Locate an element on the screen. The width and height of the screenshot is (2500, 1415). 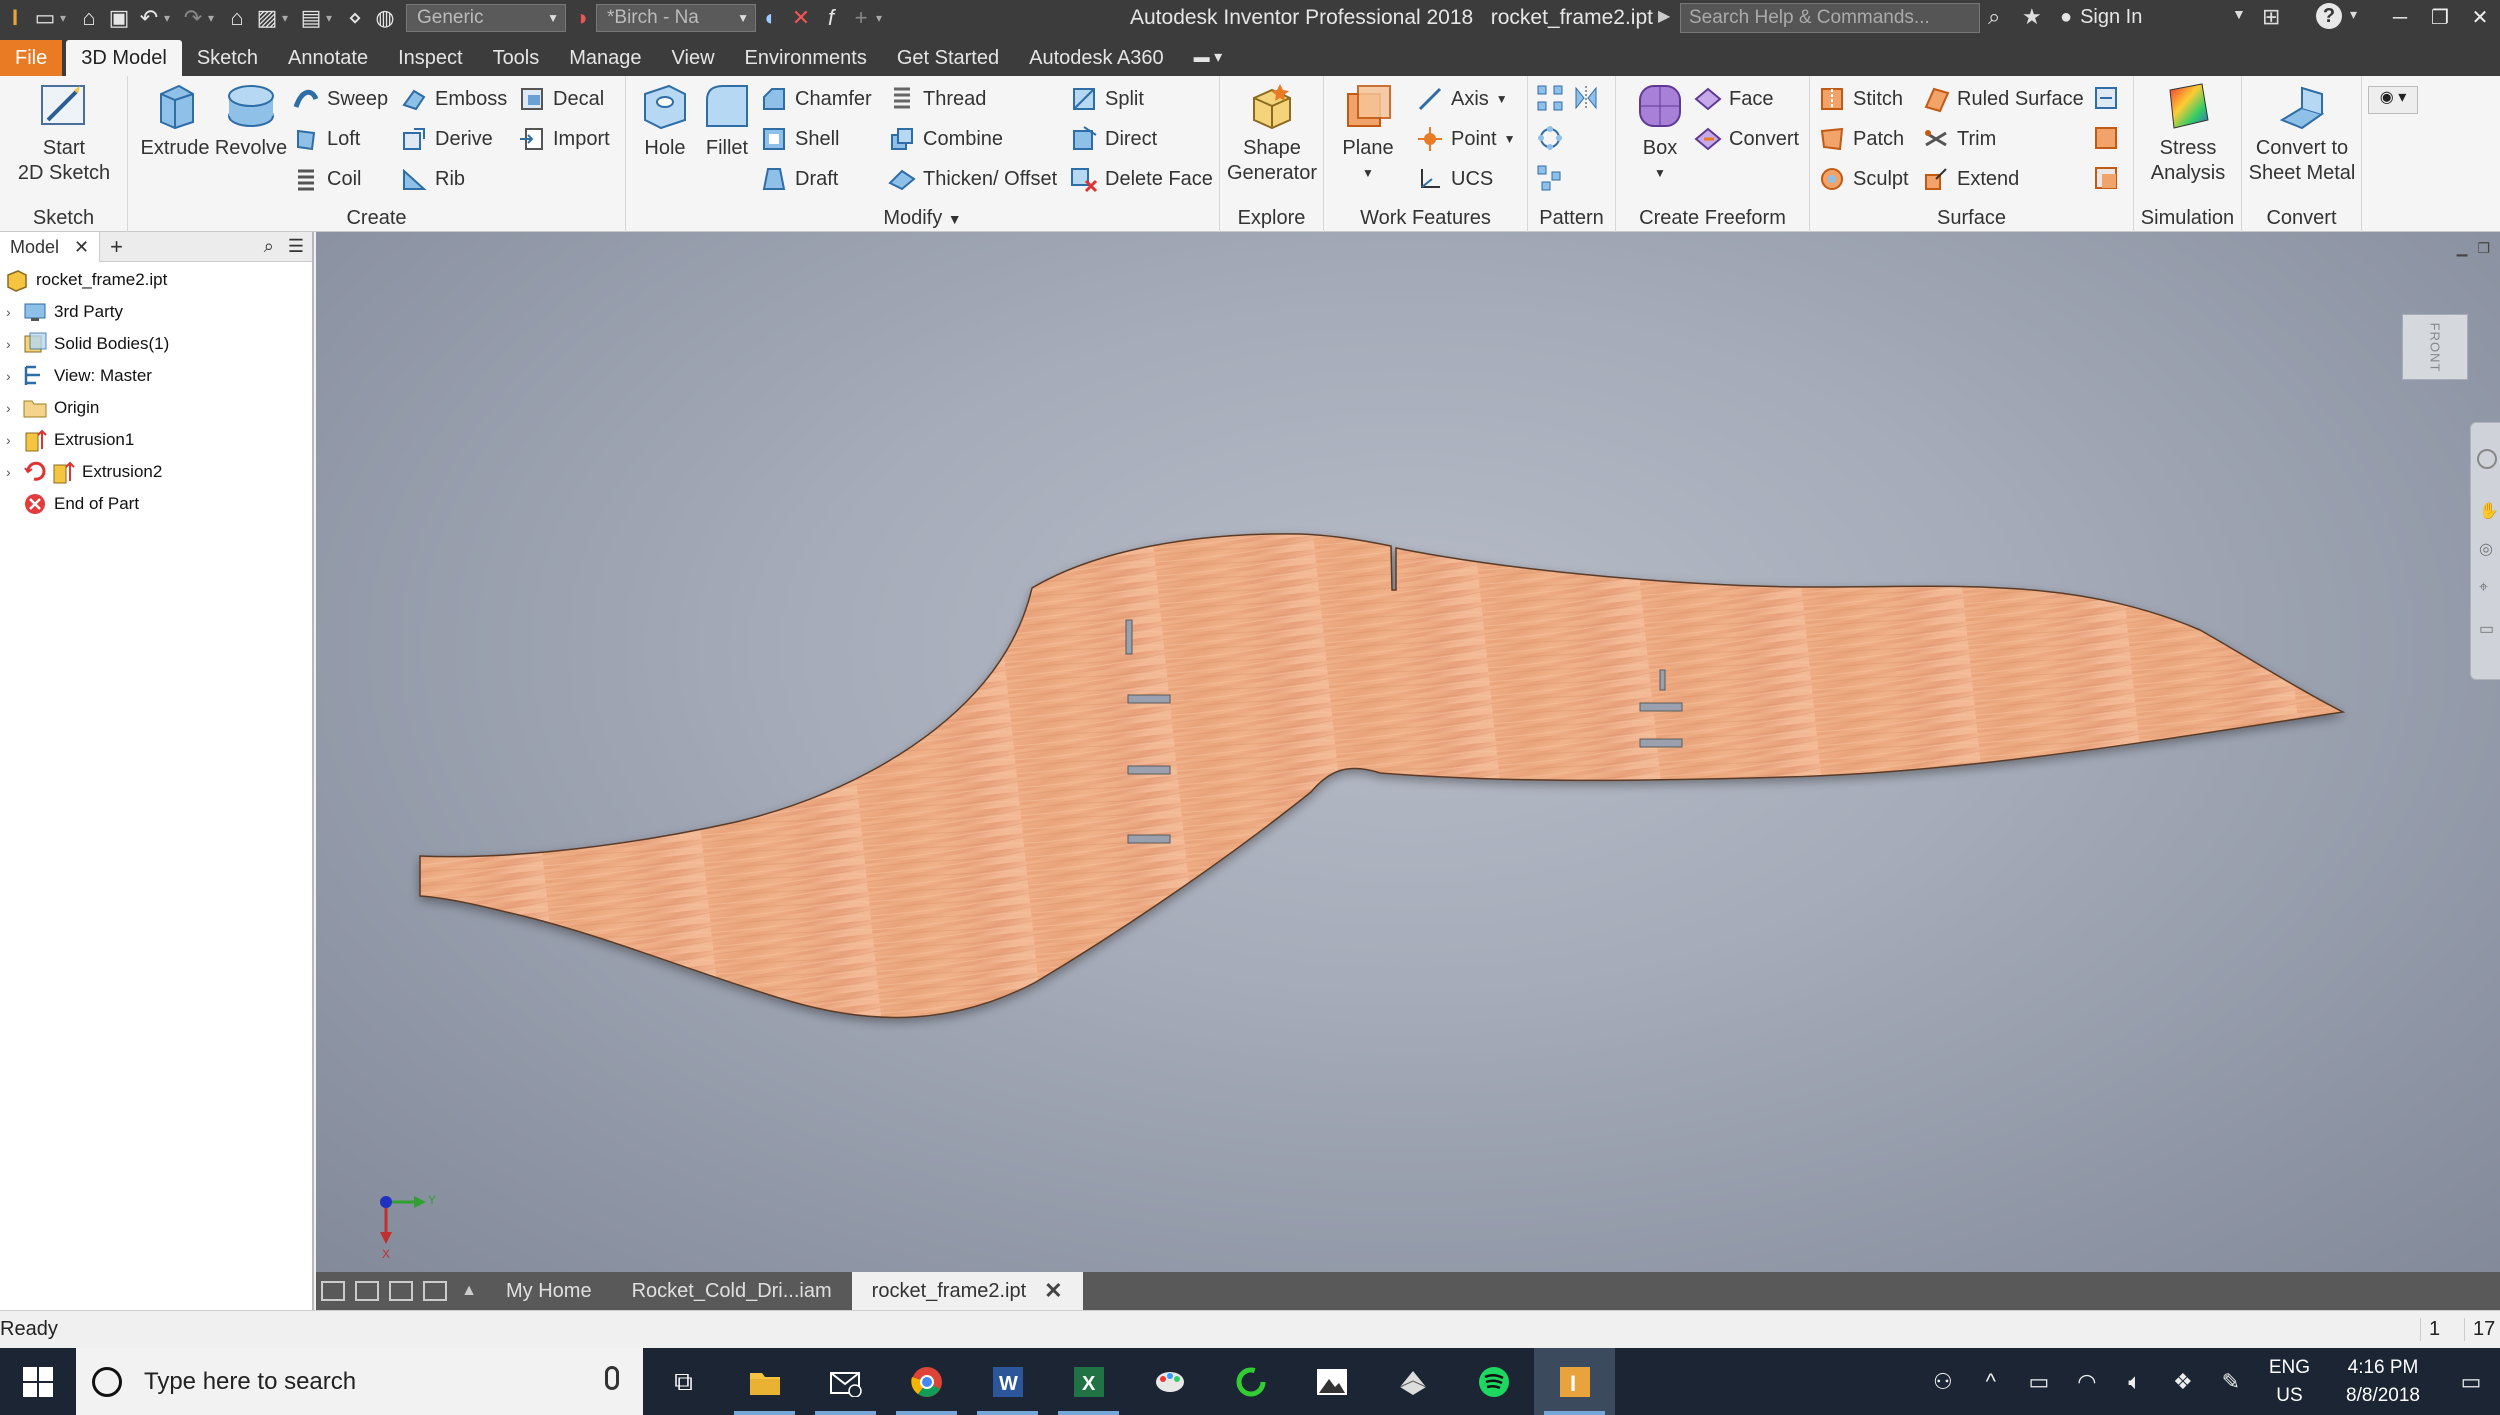
draft-button: Draft is located at coordinates (799, 179).